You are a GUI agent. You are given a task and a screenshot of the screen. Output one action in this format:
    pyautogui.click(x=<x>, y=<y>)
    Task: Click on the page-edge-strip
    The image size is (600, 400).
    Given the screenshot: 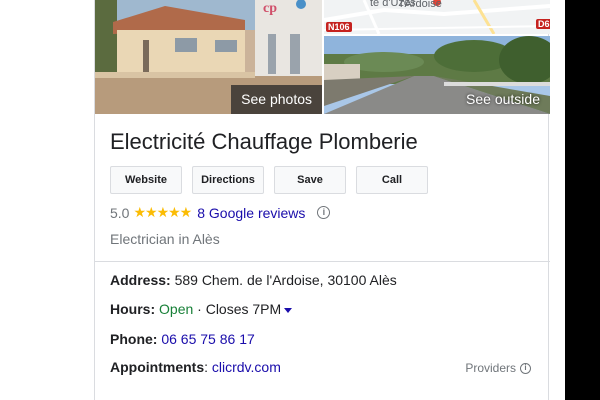 What is the action you would take?
    pyautogui.click(x=582, y=200)
    